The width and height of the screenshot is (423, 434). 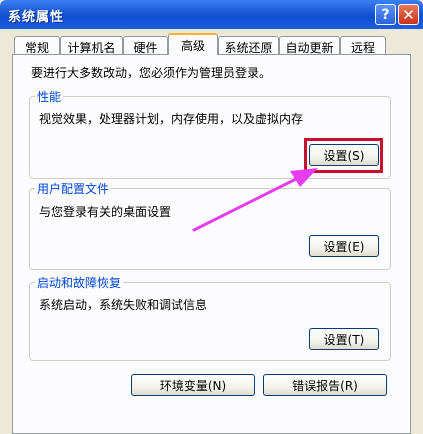 What do you see at coordinates (193, 44) in the screenshot?
I see `tab-advanced: 高级` at bounding box center [193, 44].